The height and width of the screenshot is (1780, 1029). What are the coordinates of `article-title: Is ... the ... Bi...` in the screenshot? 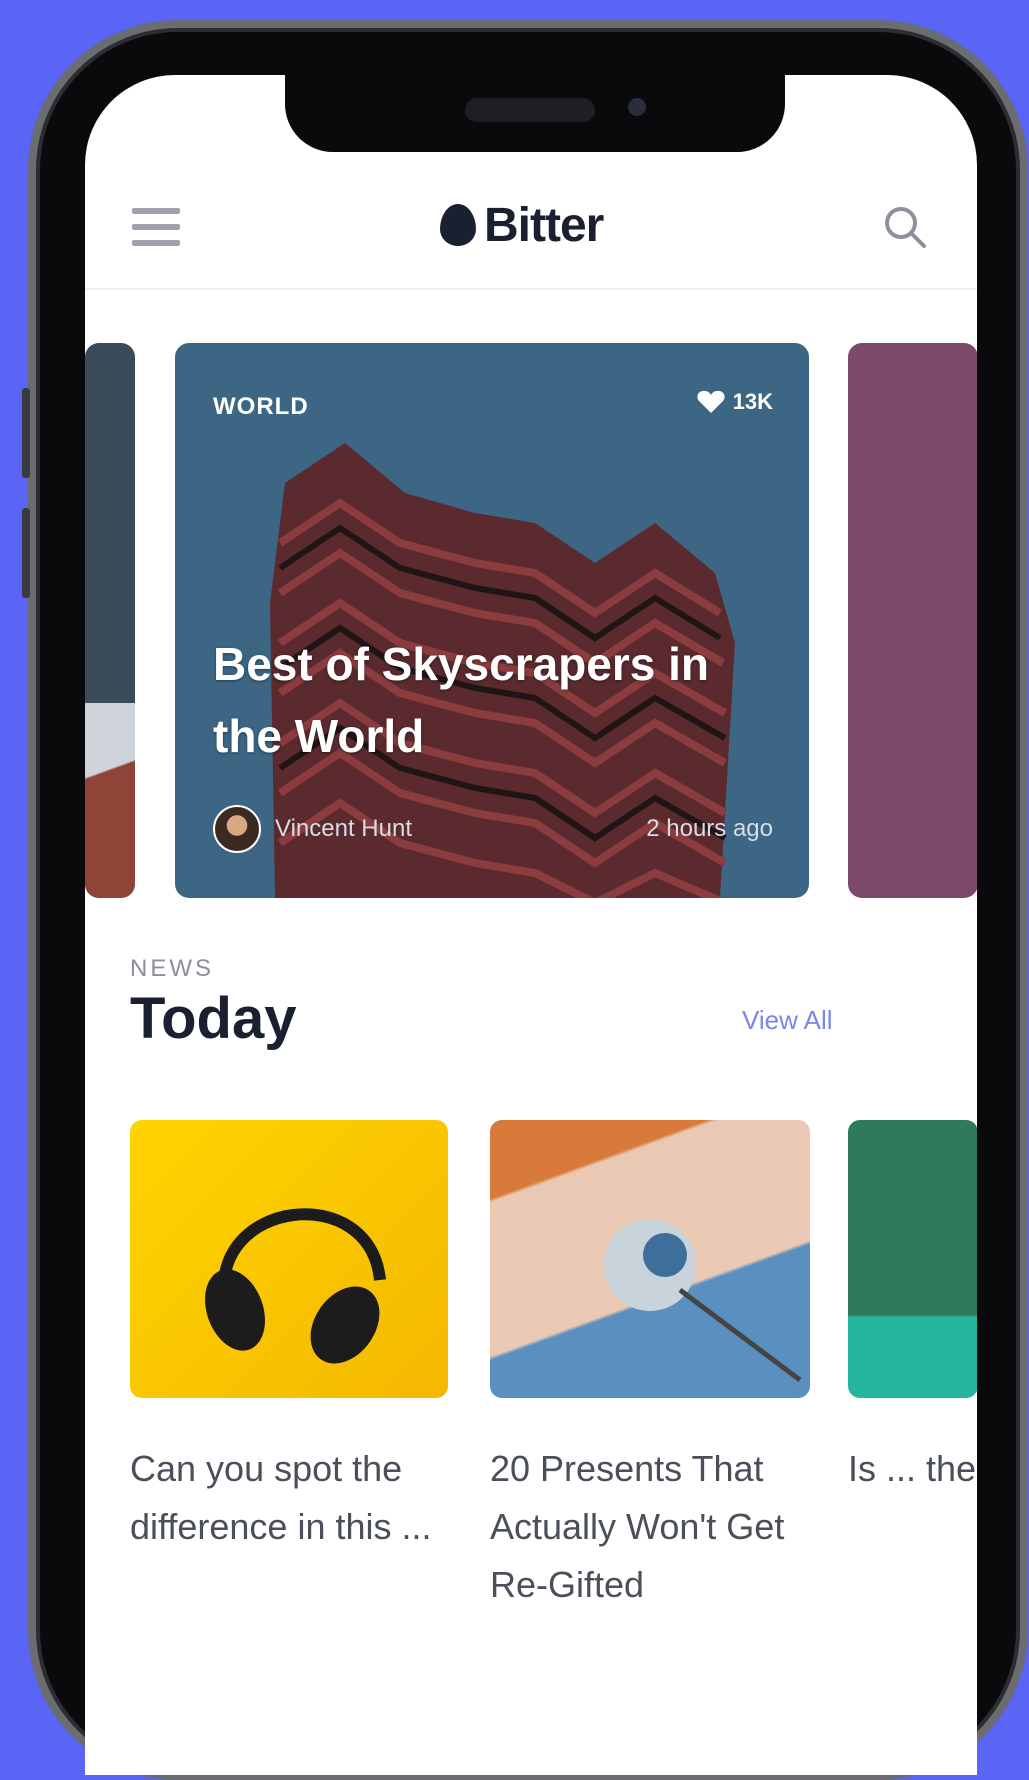 It's located at (912, 1469).